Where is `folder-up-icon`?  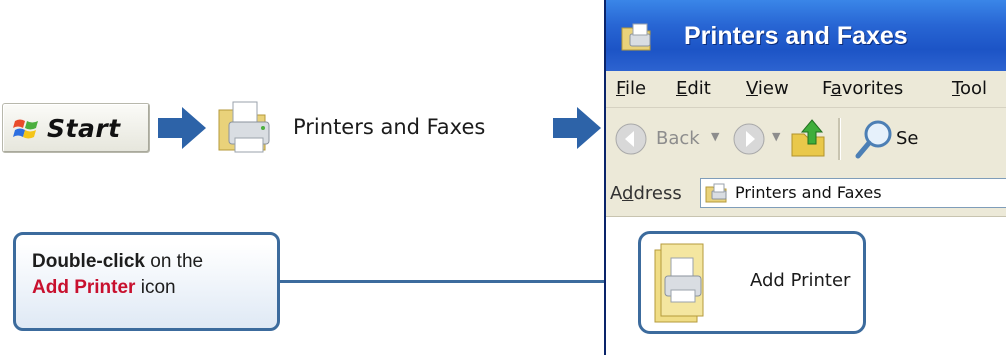
folder-up-icon is located at coordinates (809, 139).